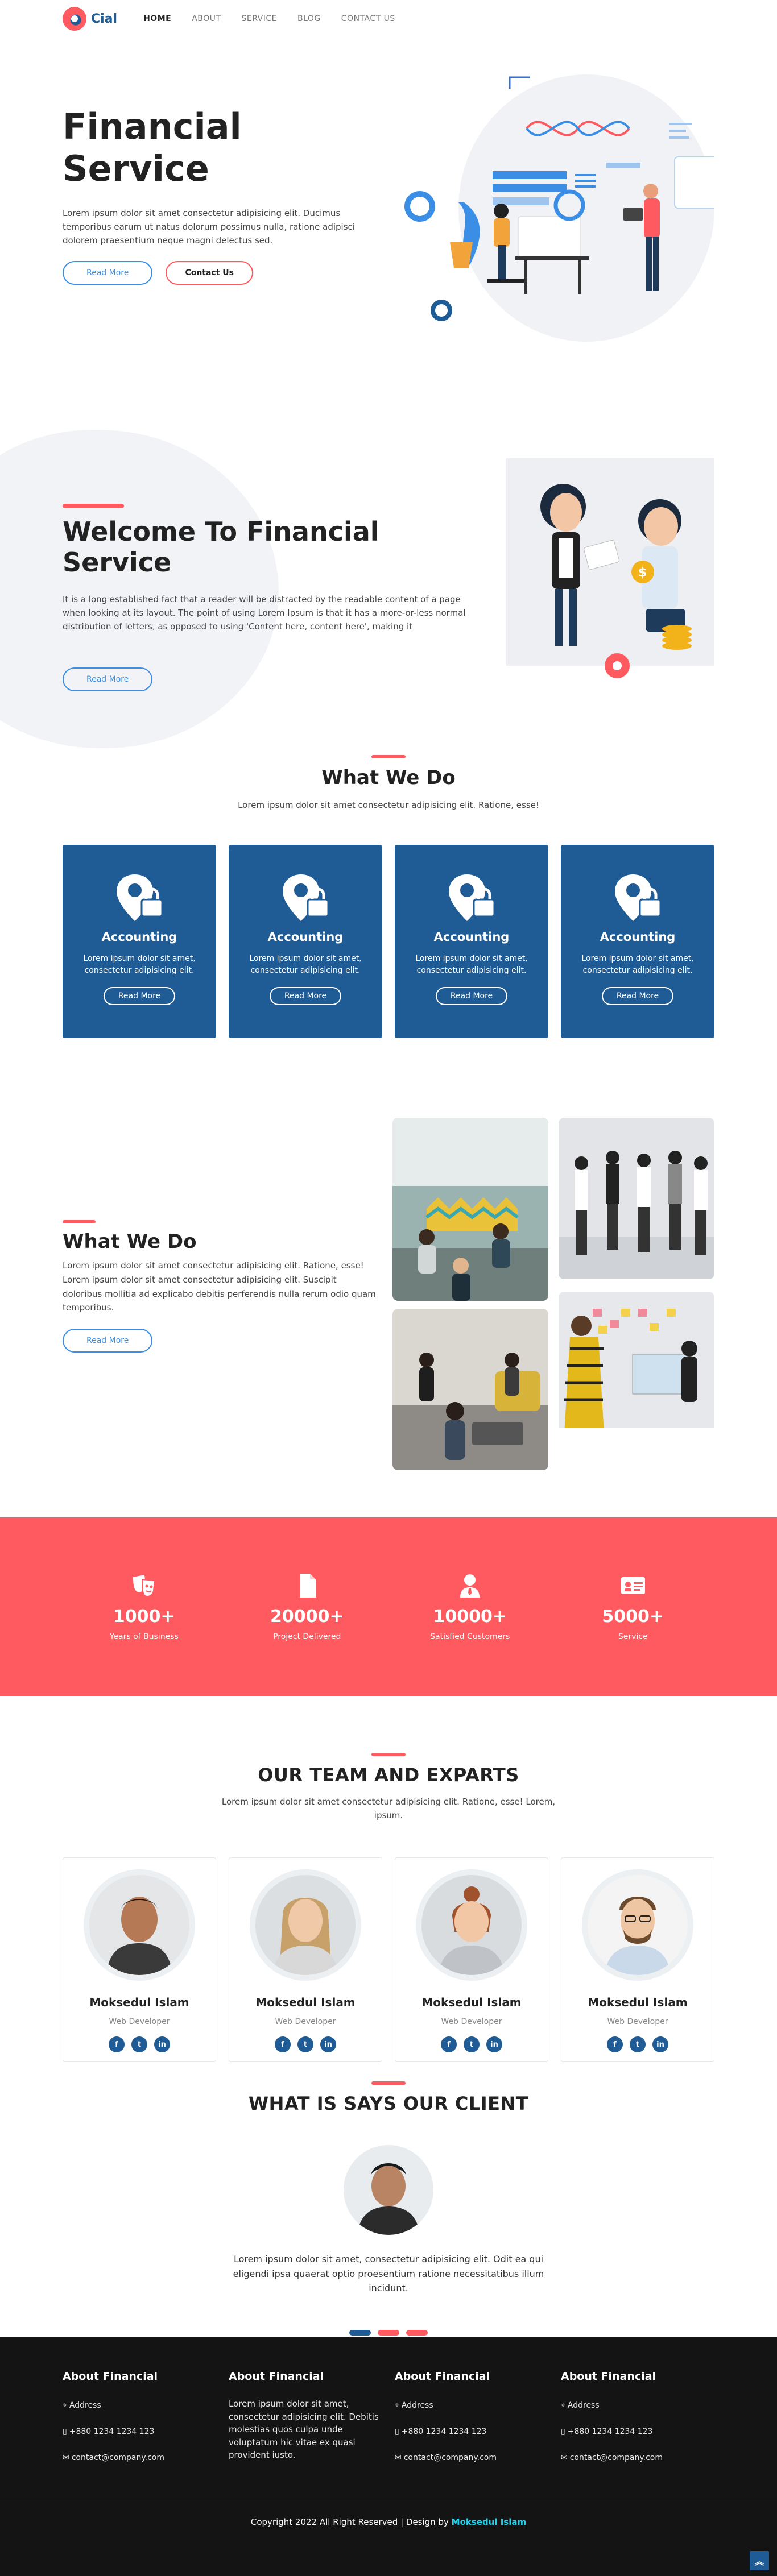 This screenshot has width=777, height=2576. I want to click on testimonial-heading: WHAT IS SAYS OUR CLIENT, so click(388, 2097).